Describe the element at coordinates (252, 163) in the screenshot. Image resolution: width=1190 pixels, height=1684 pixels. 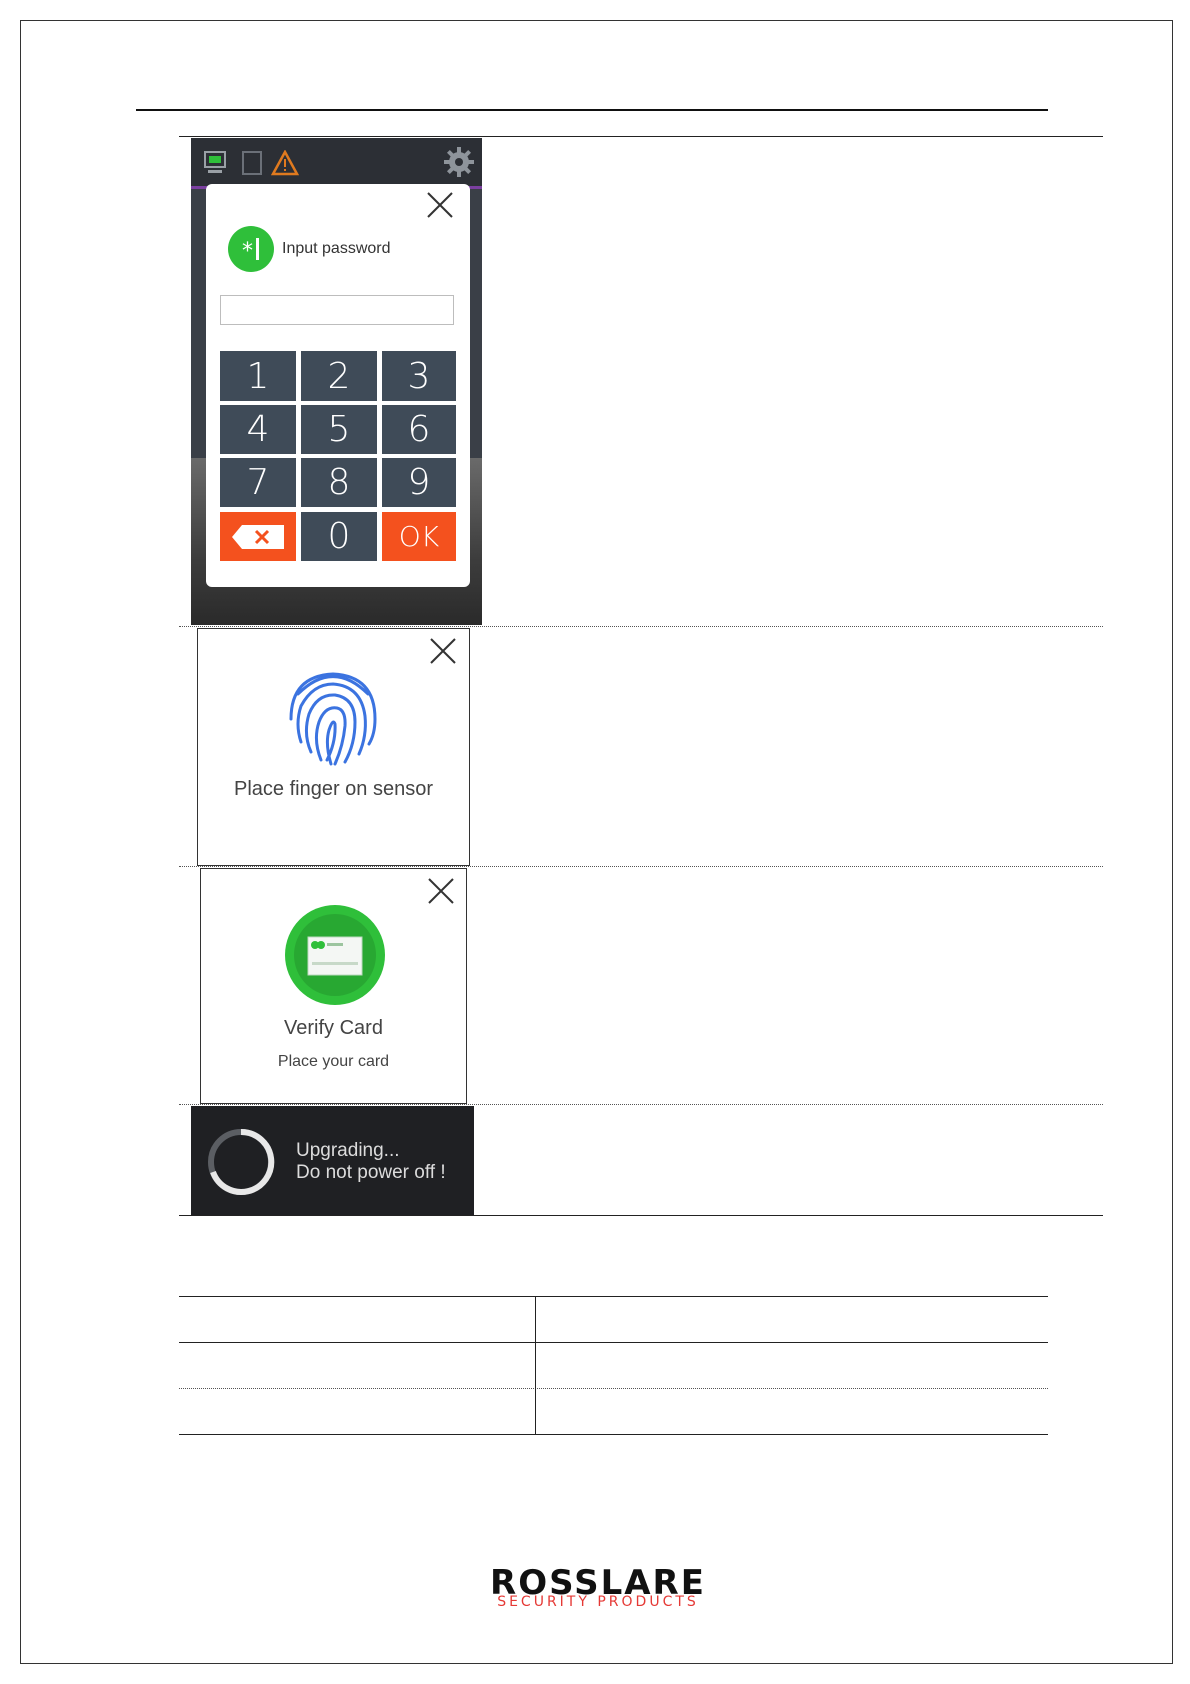
I see `card-reader-icon` at that location.